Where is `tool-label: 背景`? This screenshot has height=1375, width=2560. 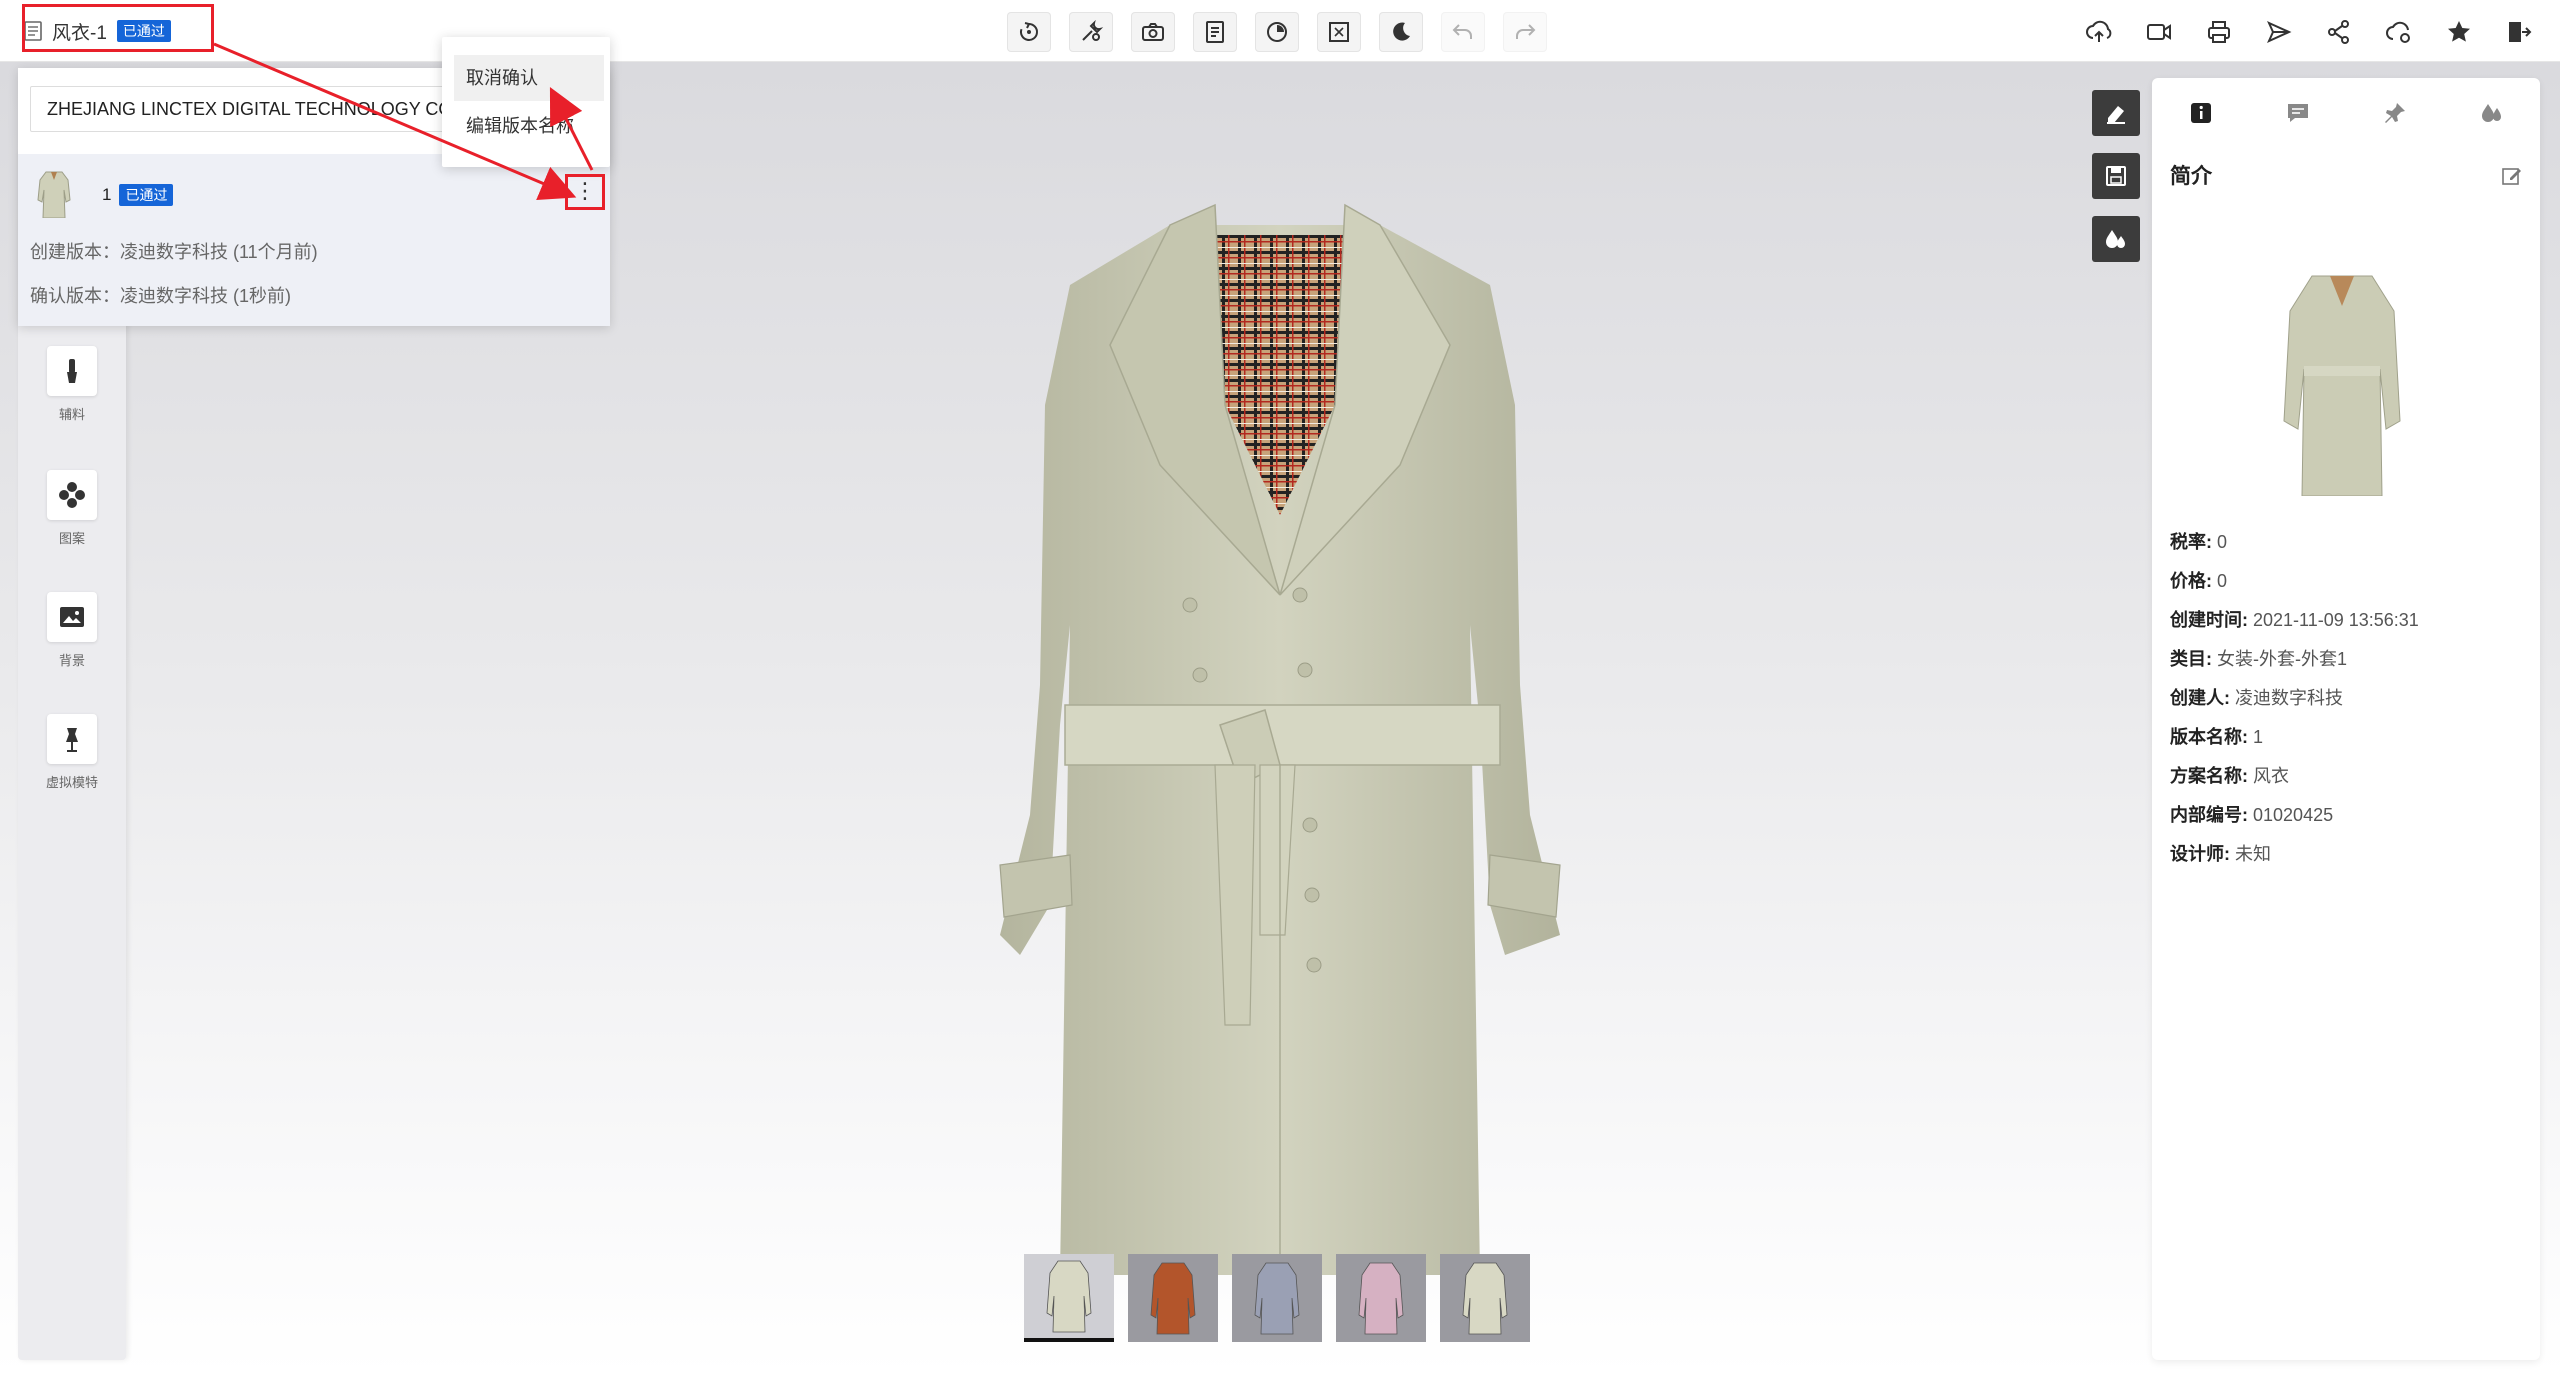 tool-label: 背景 is located at coordinates (71, 660).